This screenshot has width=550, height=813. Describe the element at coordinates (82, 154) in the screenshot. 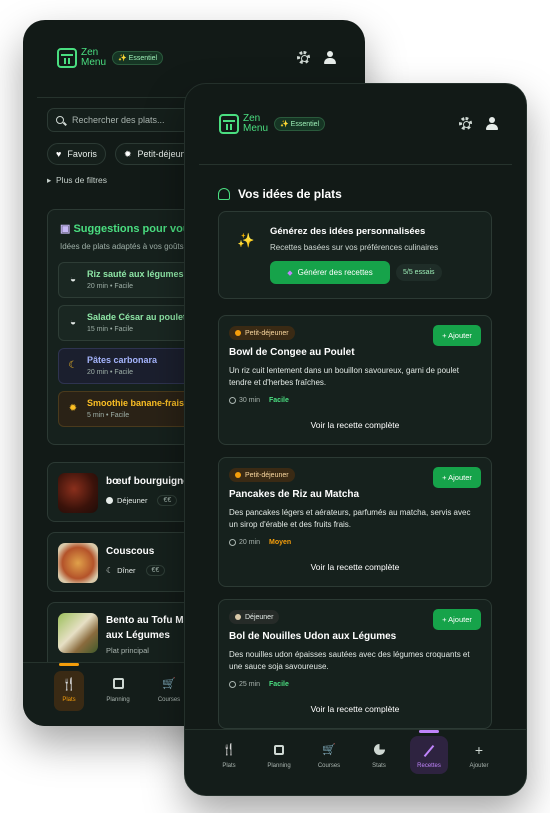

I see `chip-label: Favoris` at that location.